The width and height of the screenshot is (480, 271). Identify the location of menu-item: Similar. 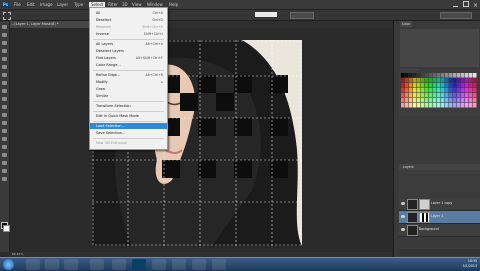
(128, 96).